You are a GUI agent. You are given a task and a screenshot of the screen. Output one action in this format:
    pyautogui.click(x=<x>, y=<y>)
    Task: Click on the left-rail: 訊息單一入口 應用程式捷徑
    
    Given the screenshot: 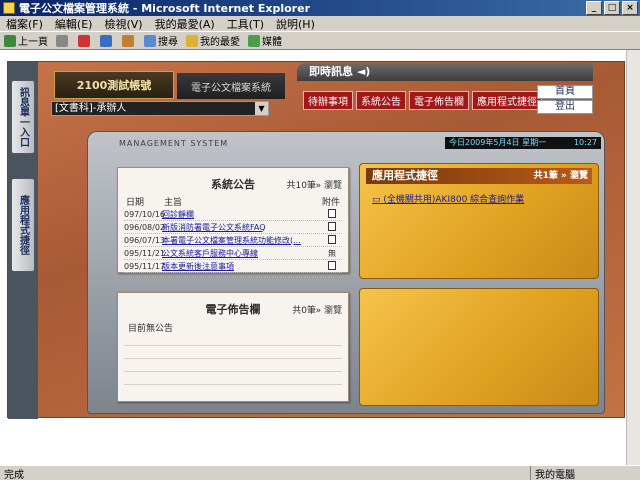 What is the action you would take?
    pyautogui.click(x=23, y=240)
    